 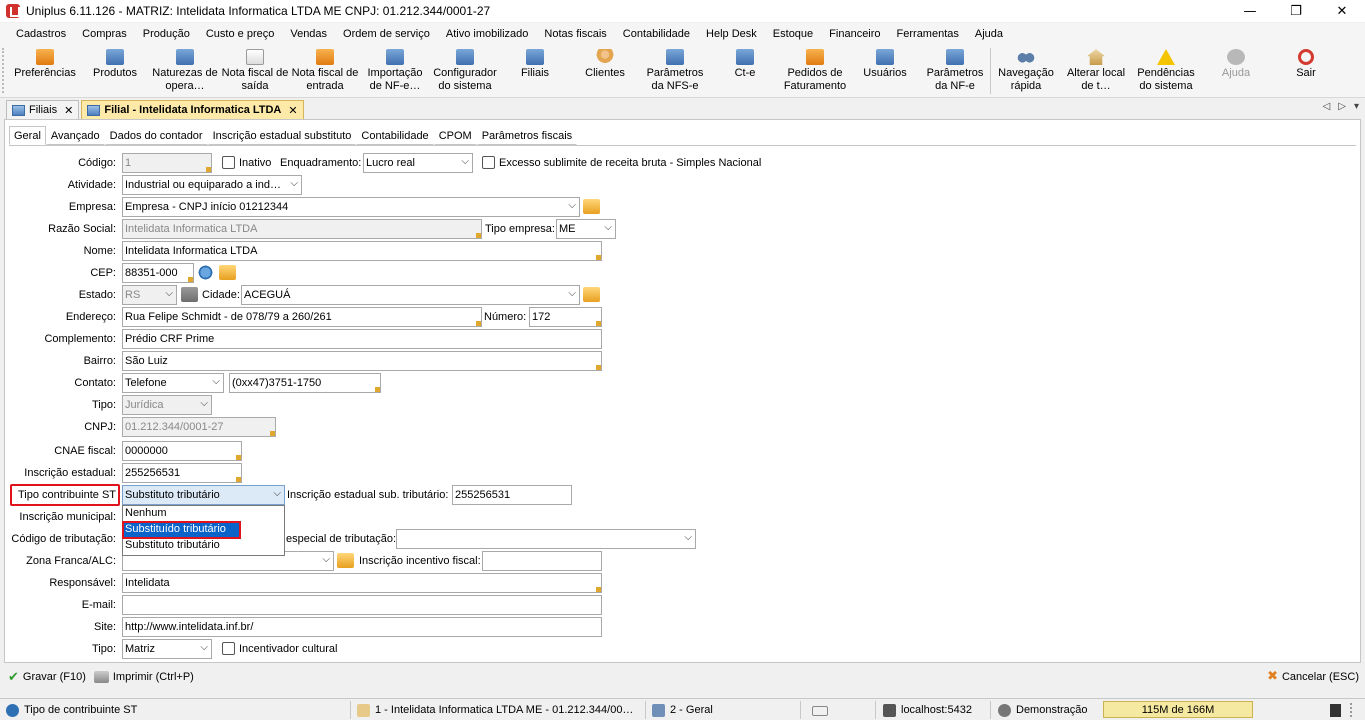 I want to click on menu-estoque: Estoque, so click(x=793, y=34).